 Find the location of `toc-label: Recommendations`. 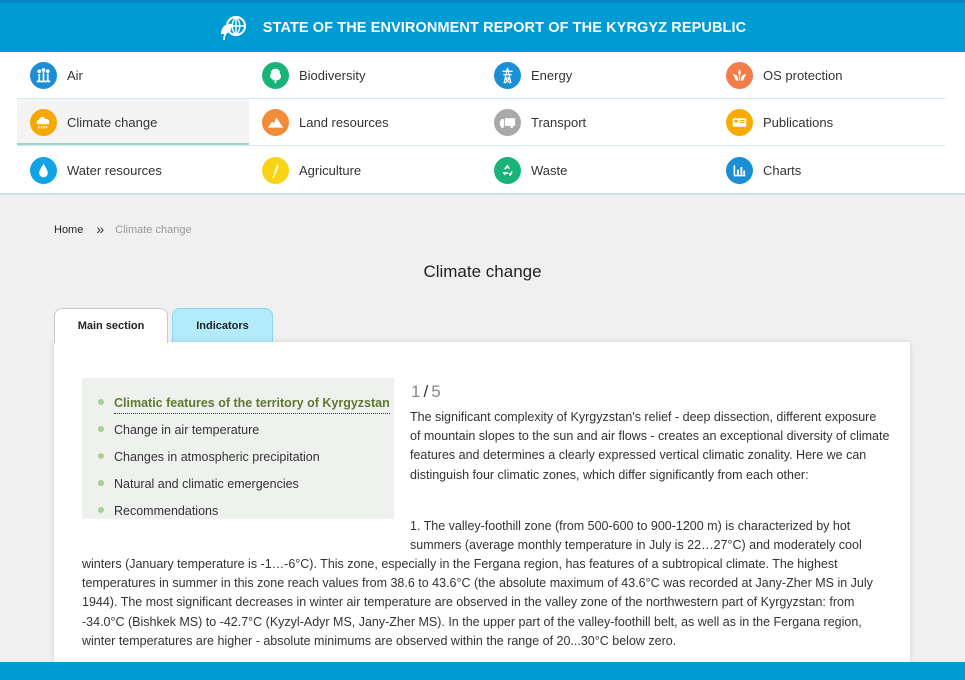

toc-label: Recommendations is located at coordinates (166, 511).